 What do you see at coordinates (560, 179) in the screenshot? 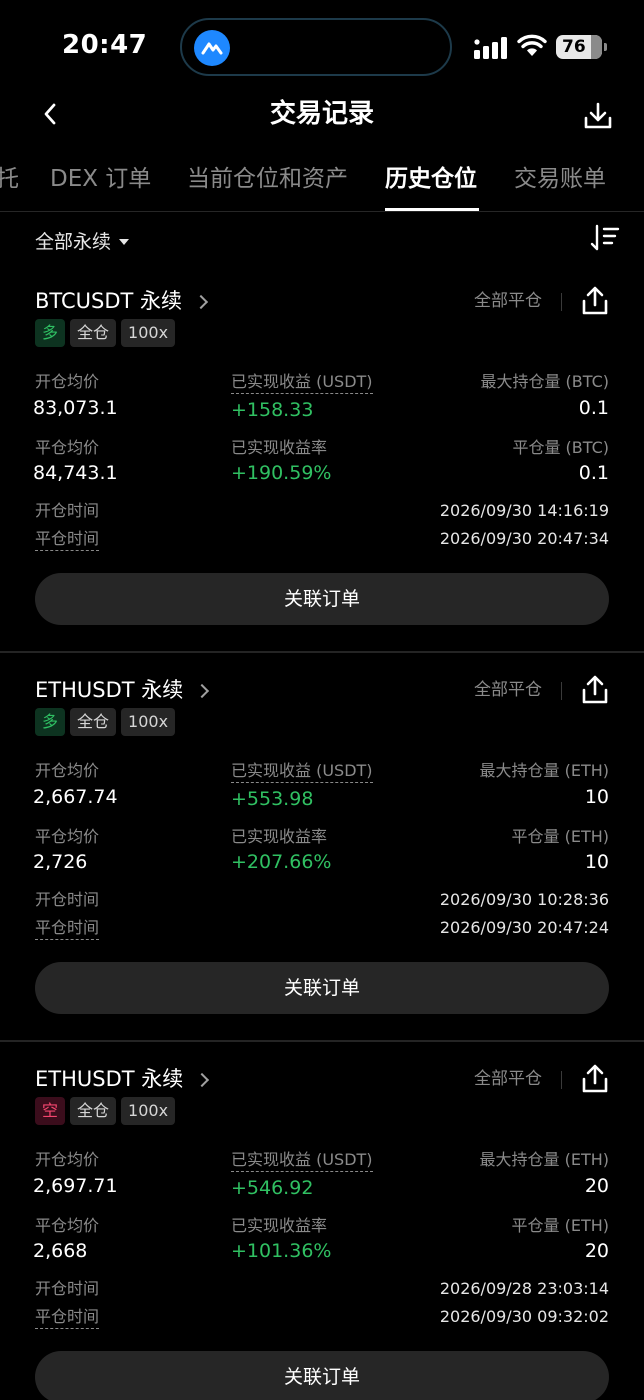
I see `tab-trade-bills: 交易账单` at bounding box center [560, 179].